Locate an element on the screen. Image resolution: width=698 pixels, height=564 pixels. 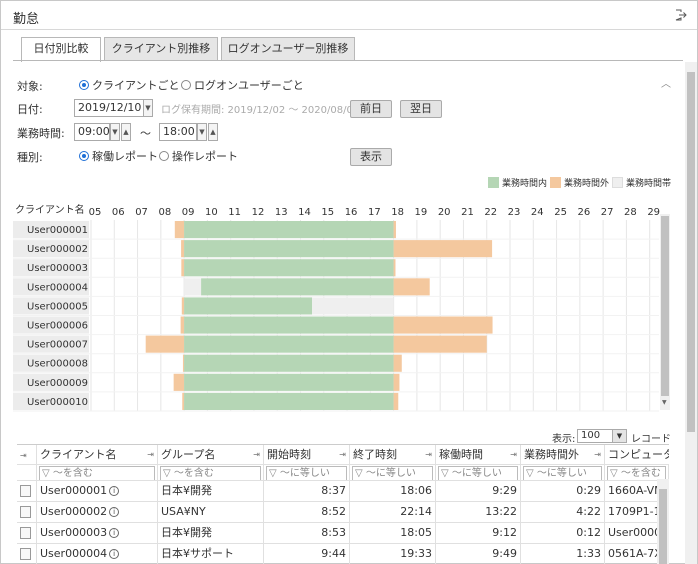
radio-operation-report is located at coordinates (164, 156).